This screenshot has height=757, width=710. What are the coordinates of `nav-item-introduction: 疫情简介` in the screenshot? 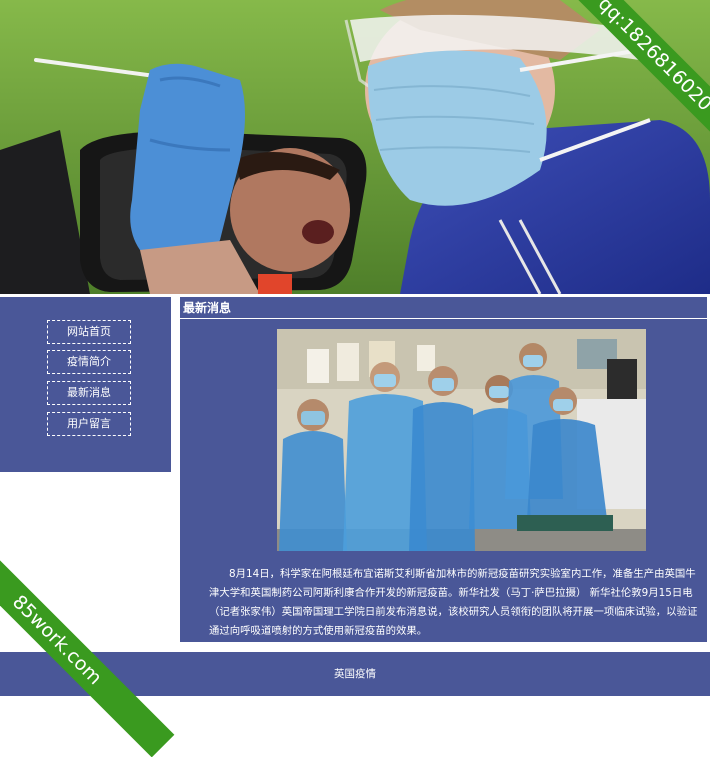 It's located at (89, 362).